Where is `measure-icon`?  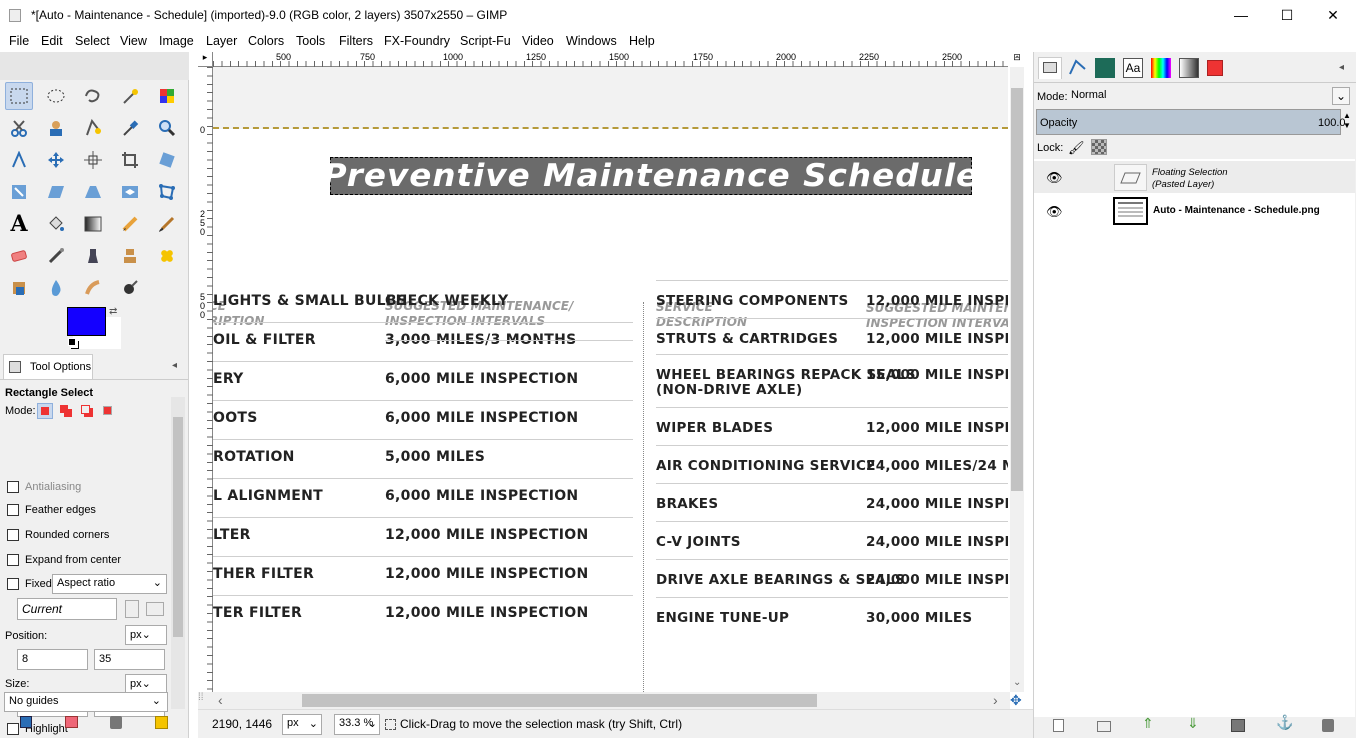 measure-icon is located at coordinates (19, 160).